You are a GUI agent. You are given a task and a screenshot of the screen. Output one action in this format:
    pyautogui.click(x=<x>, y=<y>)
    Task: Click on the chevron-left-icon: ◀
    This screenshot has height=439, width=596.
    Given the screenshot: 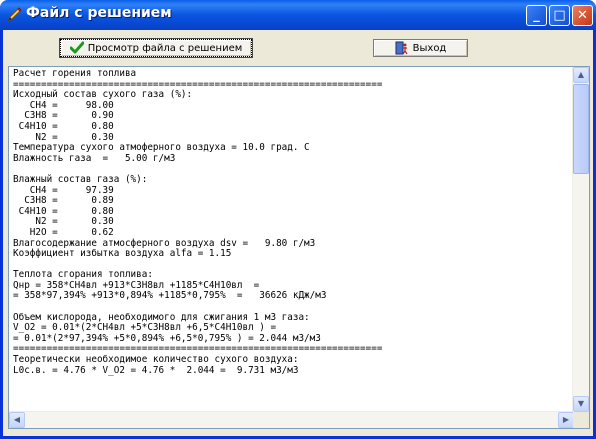 What is the action you would take?
    pyautogui.click(x=17, y=419)
    